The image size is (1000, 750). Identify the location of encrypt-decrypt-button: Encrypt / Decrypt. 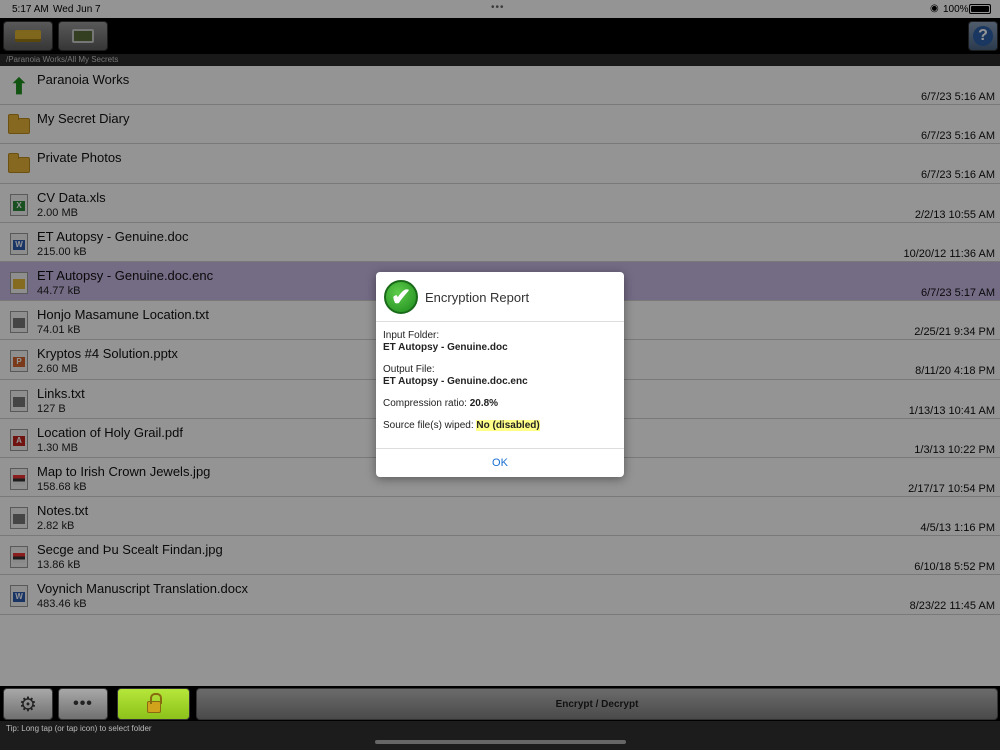
(597, 704).